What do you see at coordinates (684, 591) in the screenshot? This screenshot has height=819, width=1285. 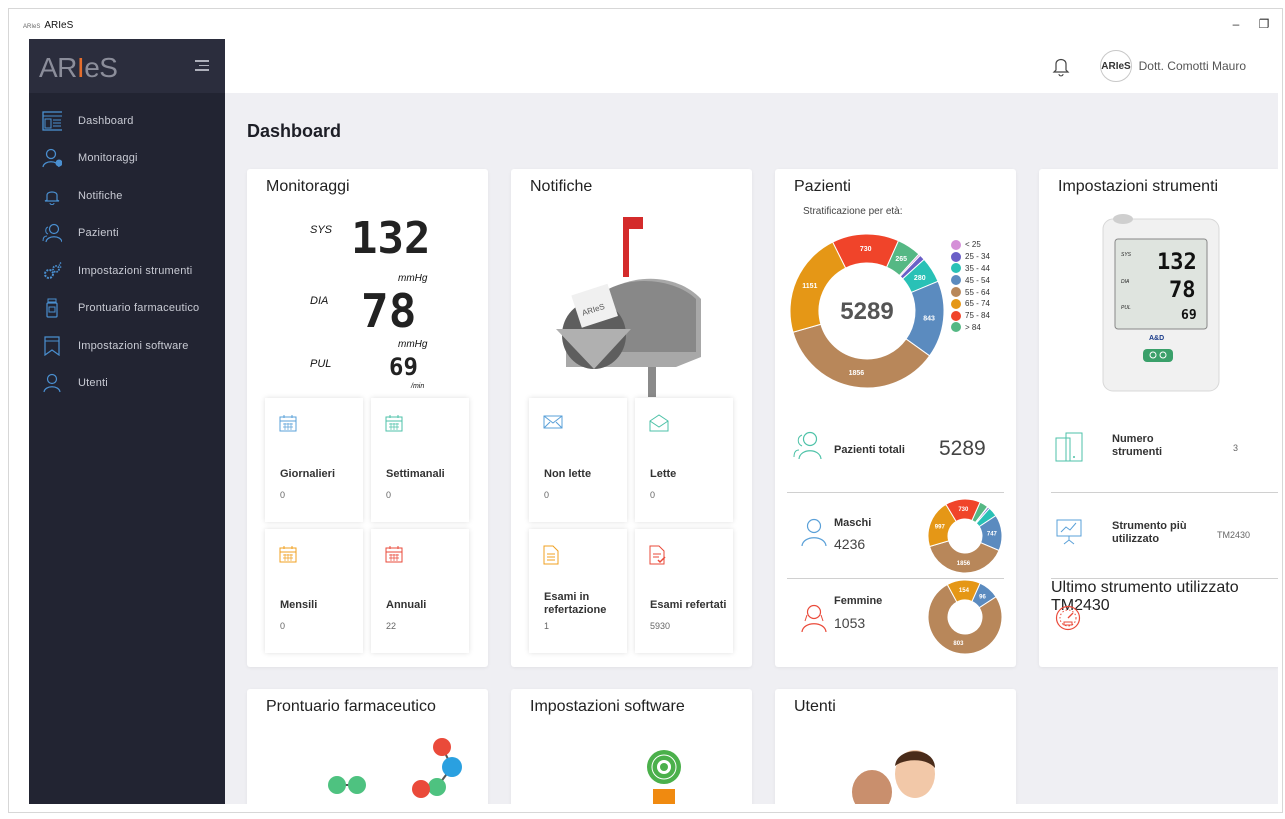 I see `tile-esami-refertati: Esami refertati 5930` at bounding box center [684, 591].